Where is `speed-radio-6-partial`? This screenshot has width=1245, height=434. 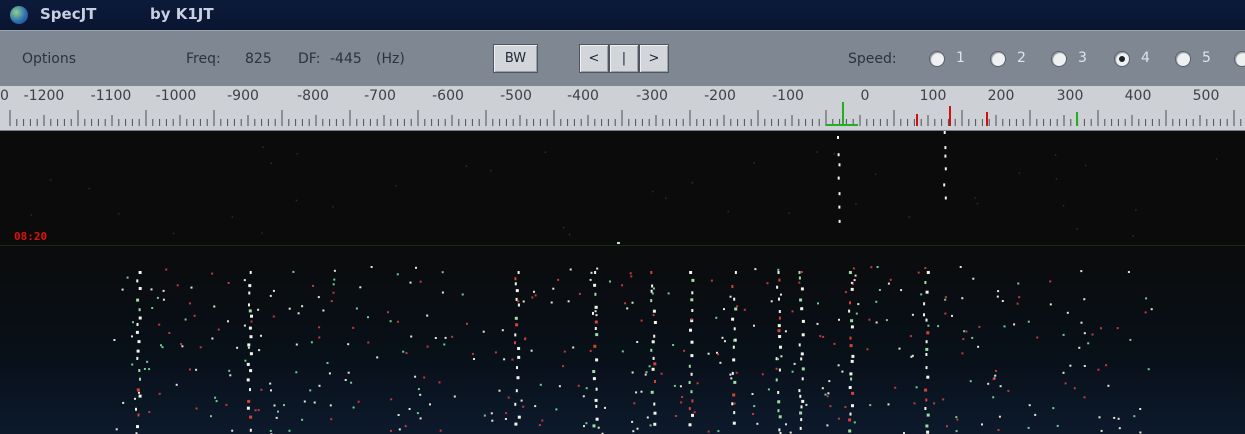
speed-radio-6-partial is located at coordinates (1239, 59).